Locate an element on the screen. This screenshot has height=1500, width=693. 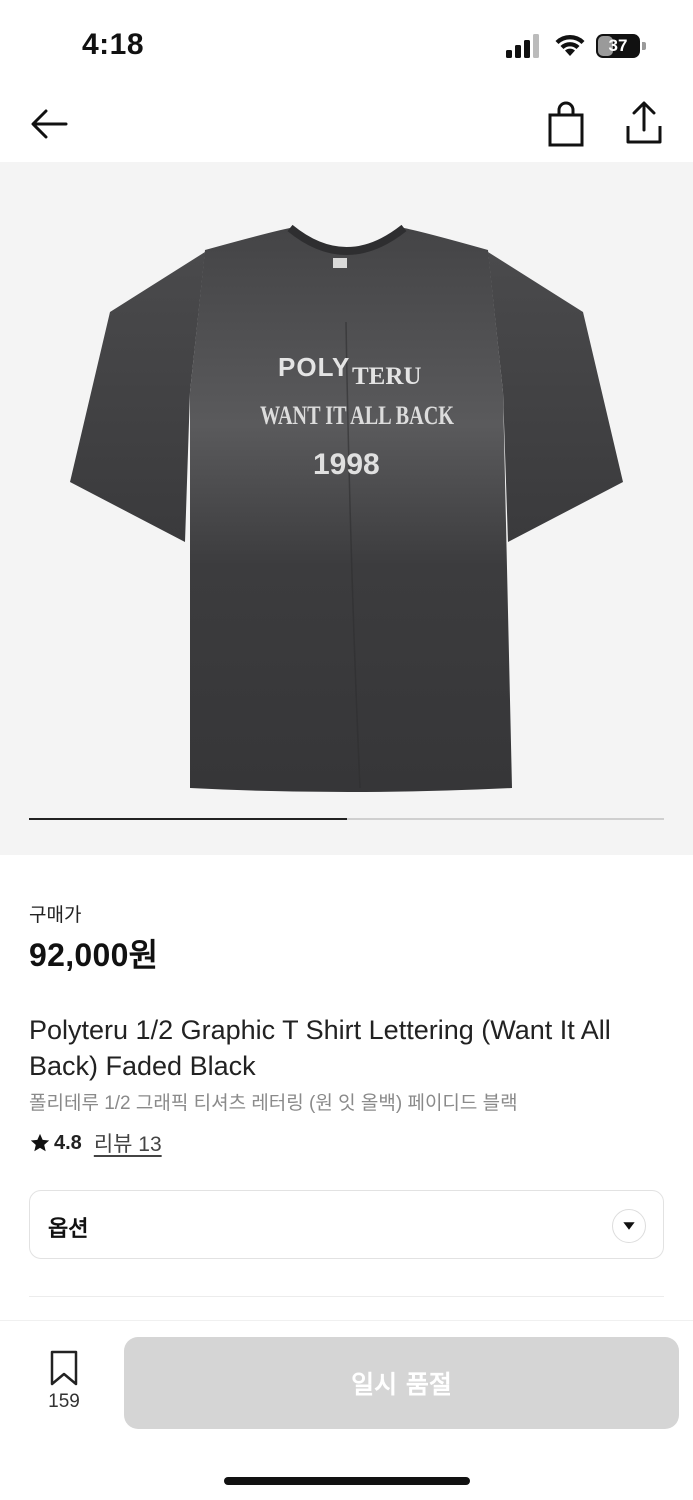
shirt-graphic-line1-right: TERU is located at coordinates (386, 376).